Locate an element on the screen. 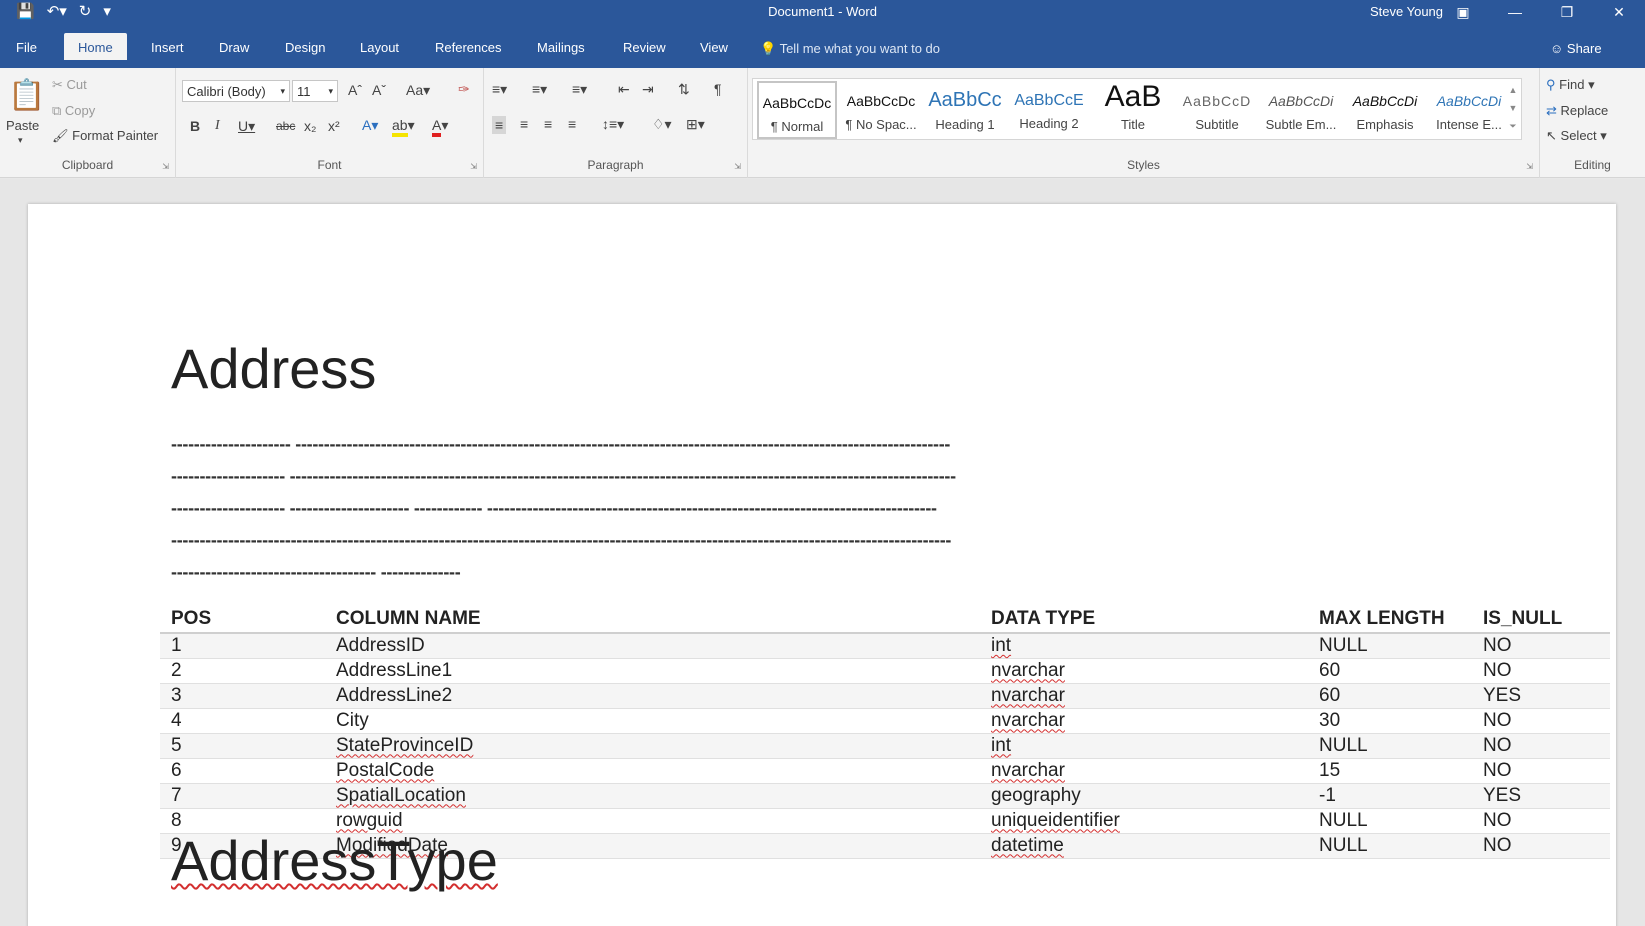 This screenshot has height=926, width=1645. style-sample: AaBbCcE is located at coordinates (1049, 100).